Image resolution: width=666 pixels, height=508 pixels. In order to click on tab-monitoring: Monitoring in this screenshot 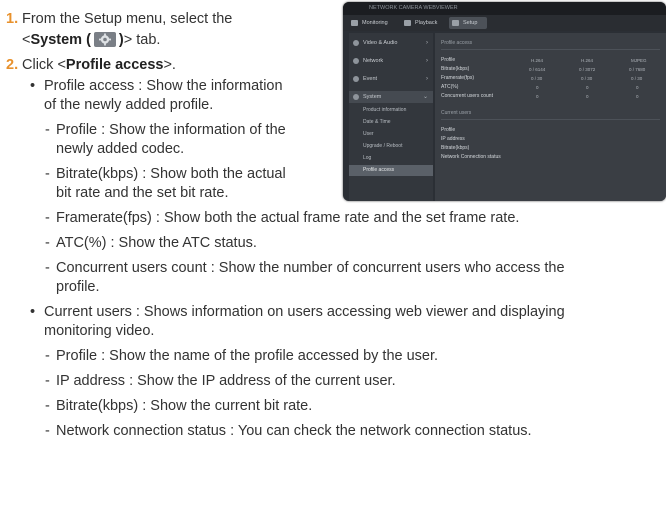, I will do `click(373, 23)`.